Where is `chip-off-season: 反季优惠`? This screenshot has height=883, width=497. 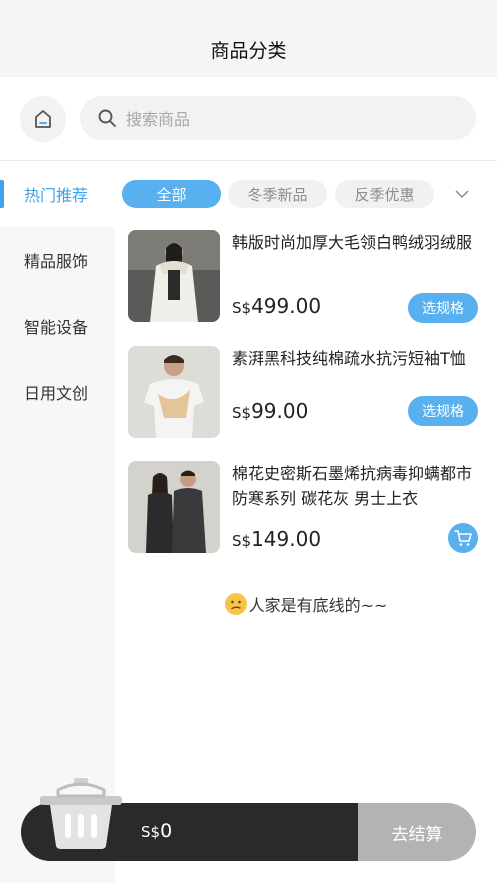 chip-off-season: 反季优惠 is located at coordinates (384, 194).